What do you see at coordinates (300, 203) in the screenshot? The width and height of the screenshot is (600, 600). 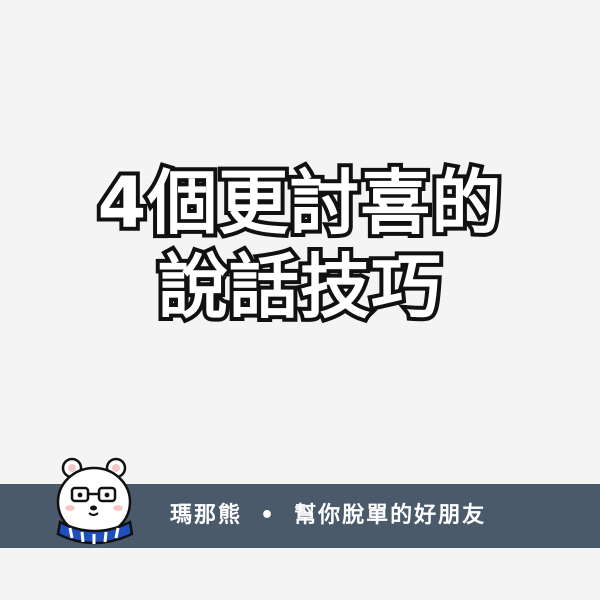 I see `headline-line-1: 4個更討喜的` at bounding box center [300, 203].